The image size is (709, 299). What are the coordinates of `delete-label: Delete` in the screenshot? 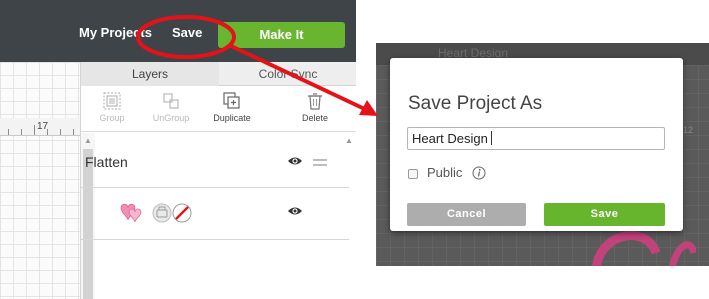 It's located at (314, 118).